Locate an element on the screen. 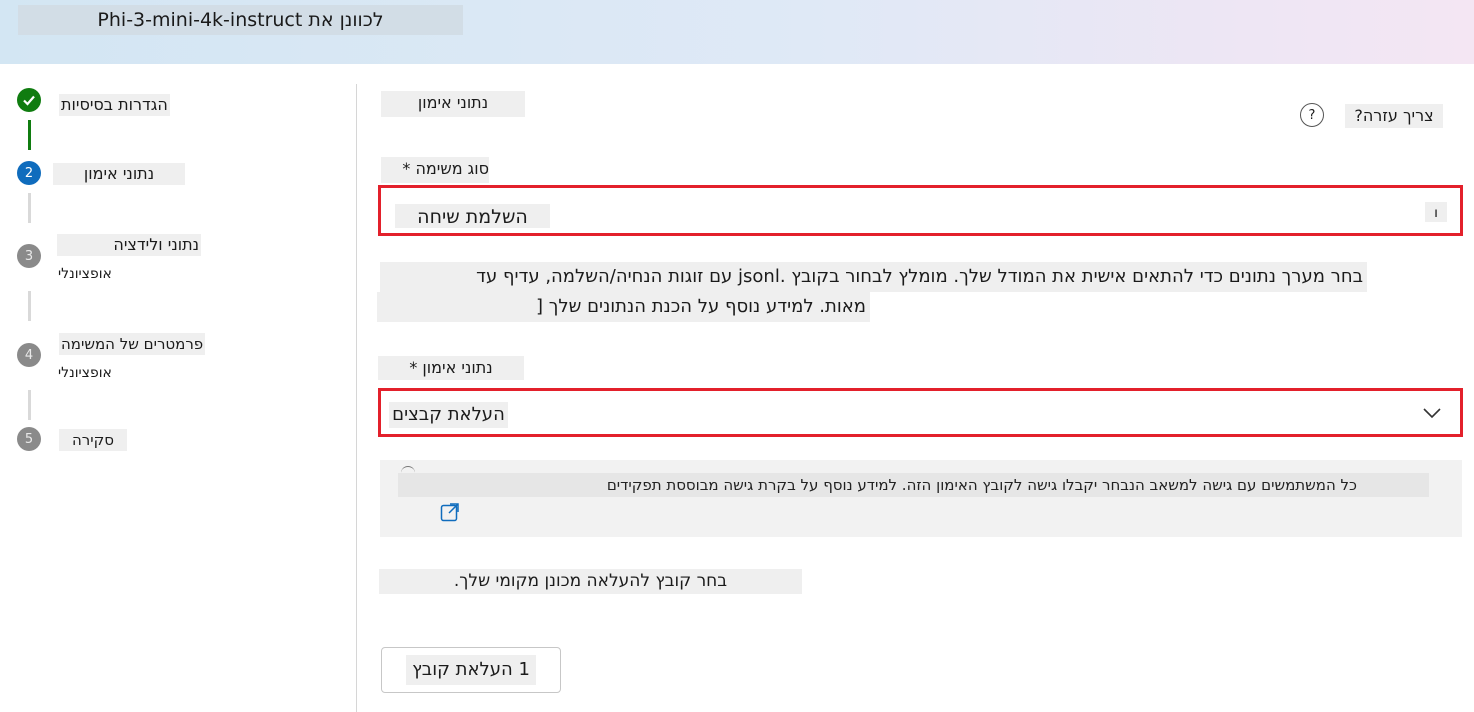 The height and width of the screenshot is (712, 1474). task-type-dropdown: השלמת שיחה ו is located at coordinates (920, 210).